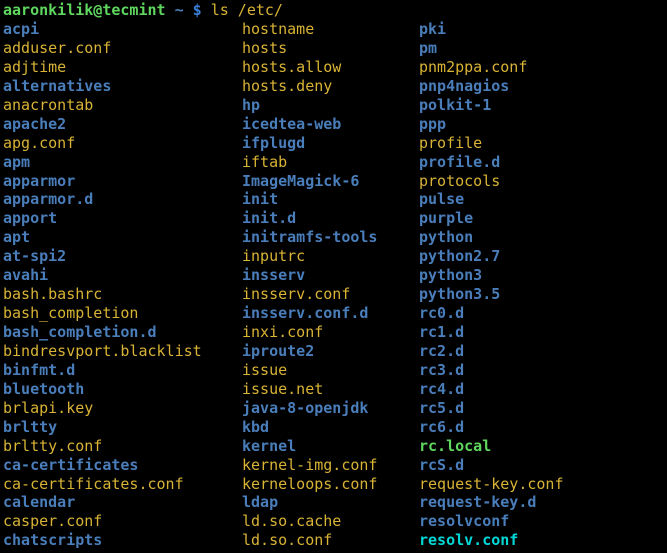 Image resolution: width=667 pixels, height=553 pixels. Describe the element at coordinates (35, 66) in the screenshot. I see `ls-entry-file: adjtime` at that location.